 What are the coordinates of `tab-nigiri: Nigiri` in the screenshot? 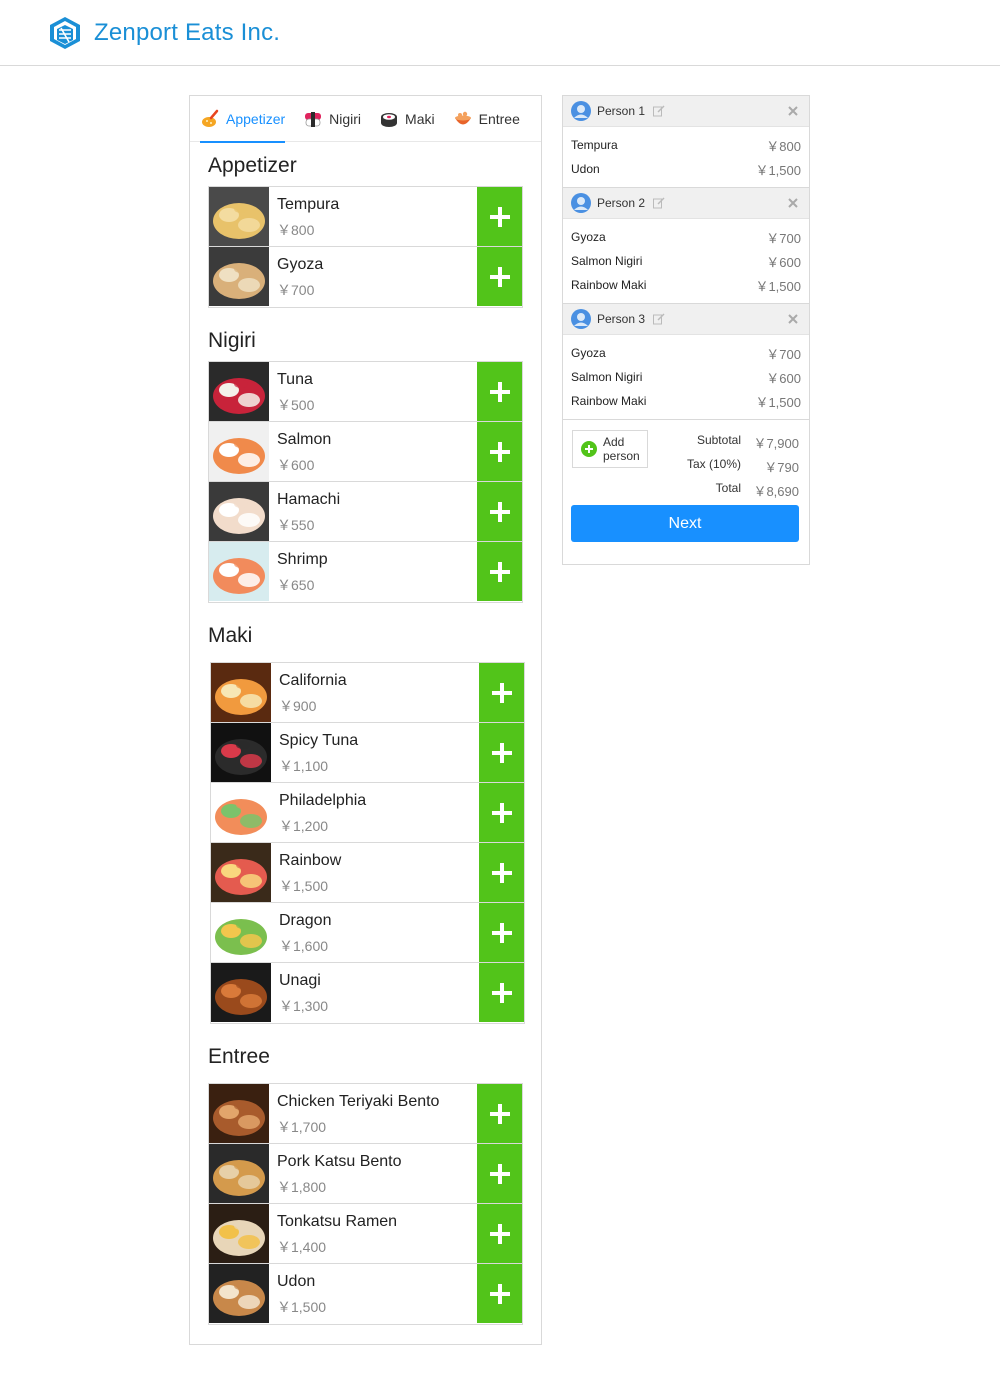 It's located at (332, 119).